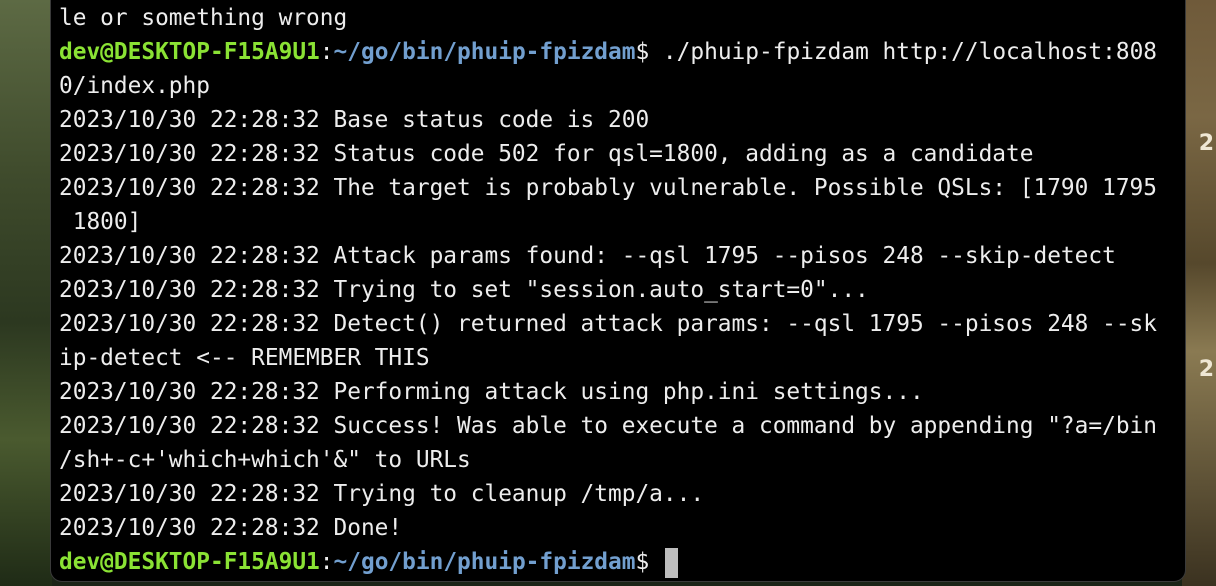  Describe the element at coordinates (231, 528) in the screenshot. I see `output-line: 2023/10/30 22:28:32 Done!` at that location.